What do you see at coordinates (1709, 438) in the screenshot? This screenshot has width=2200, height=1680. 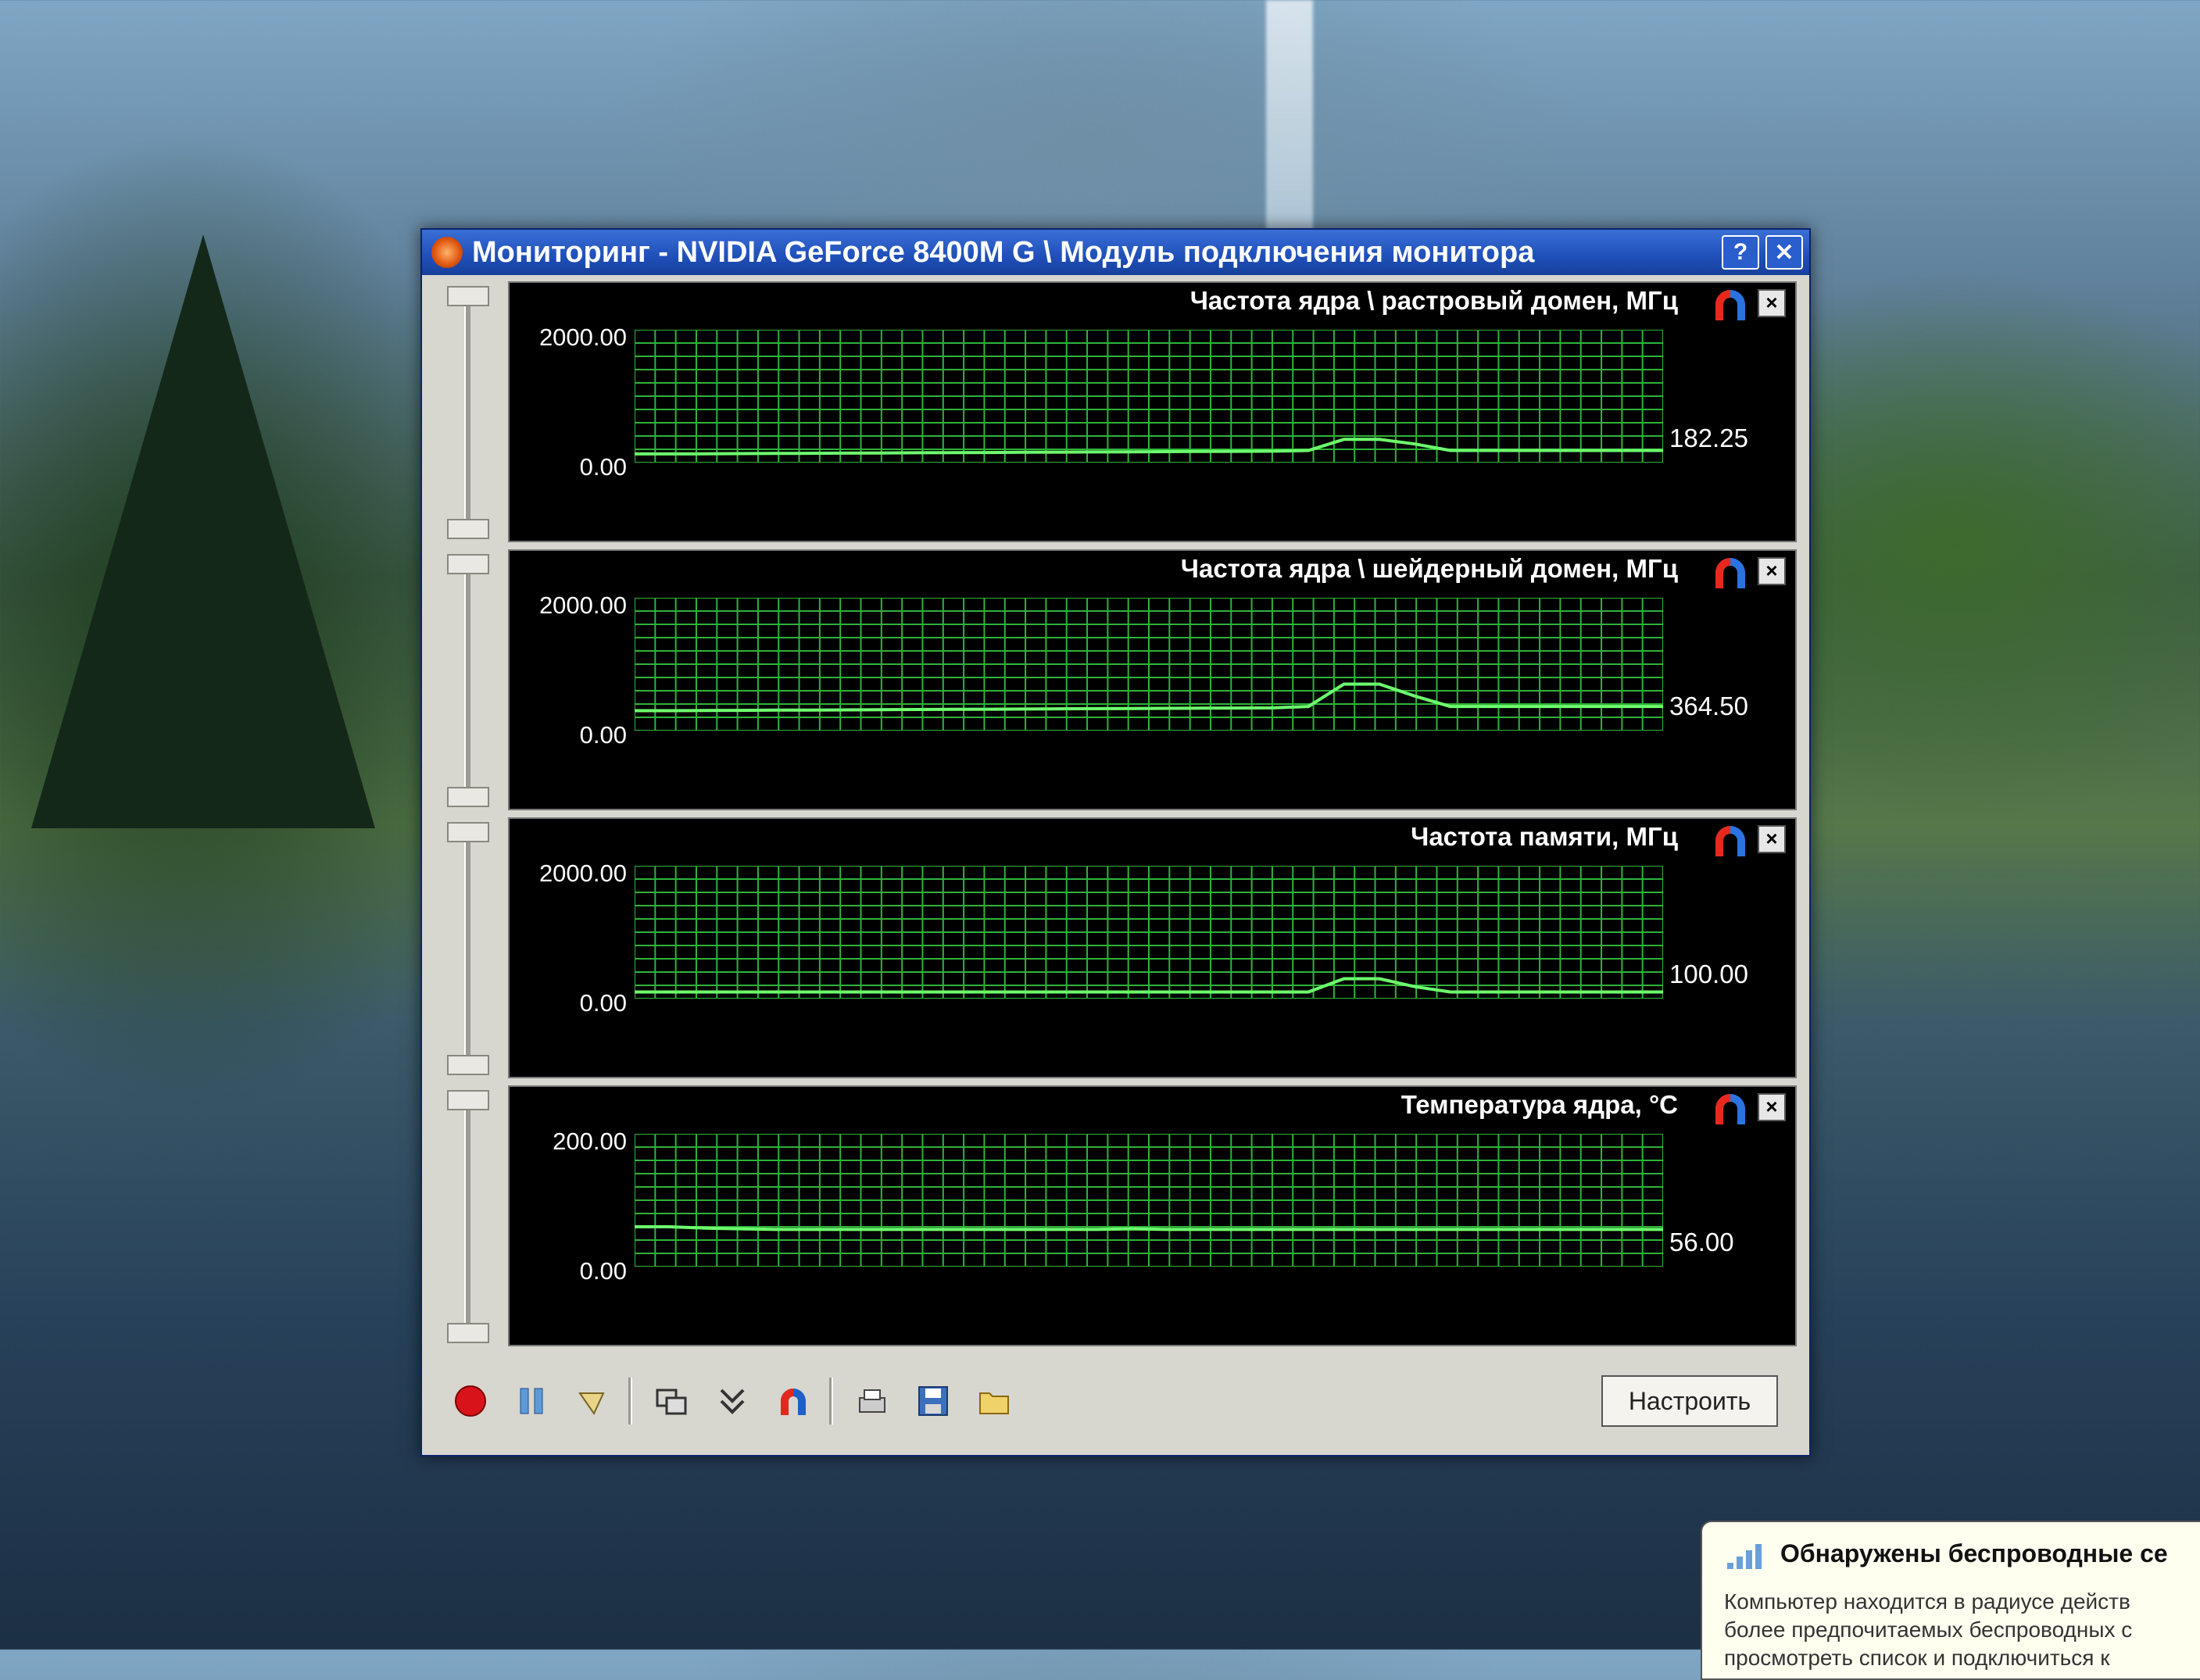 I see `current-value: 182.25` at bounding box center [1709, 438].